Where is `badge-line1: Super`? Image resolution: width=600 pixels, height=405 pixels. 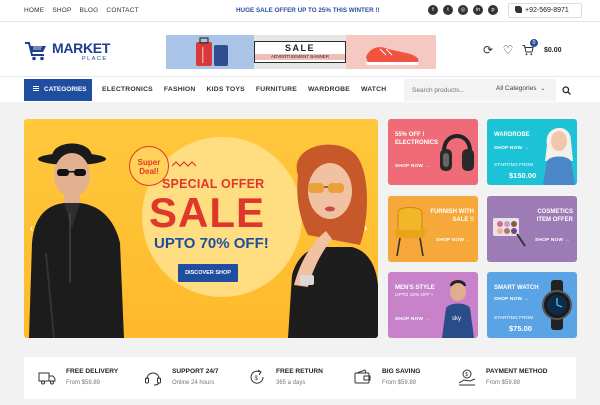 badge-line1: Super is located at coordinates (149, 162).